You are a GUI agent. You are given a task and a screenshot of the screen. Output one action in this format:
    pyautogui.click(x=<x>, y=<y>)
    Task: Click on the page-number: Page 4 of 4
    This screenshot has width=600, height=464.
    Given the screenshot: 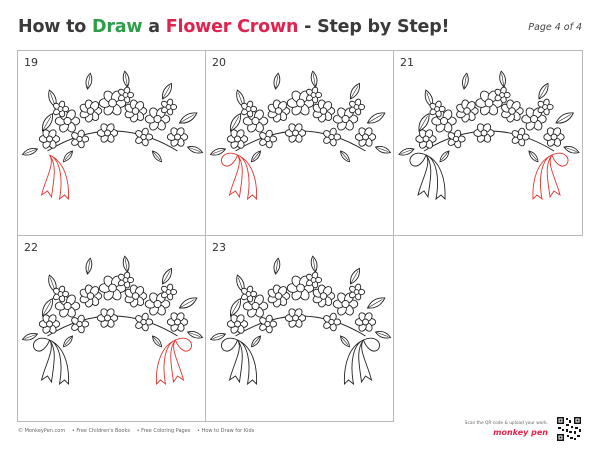 What is the action you would take?
    pyautogui.click(x=555, y=27)
    